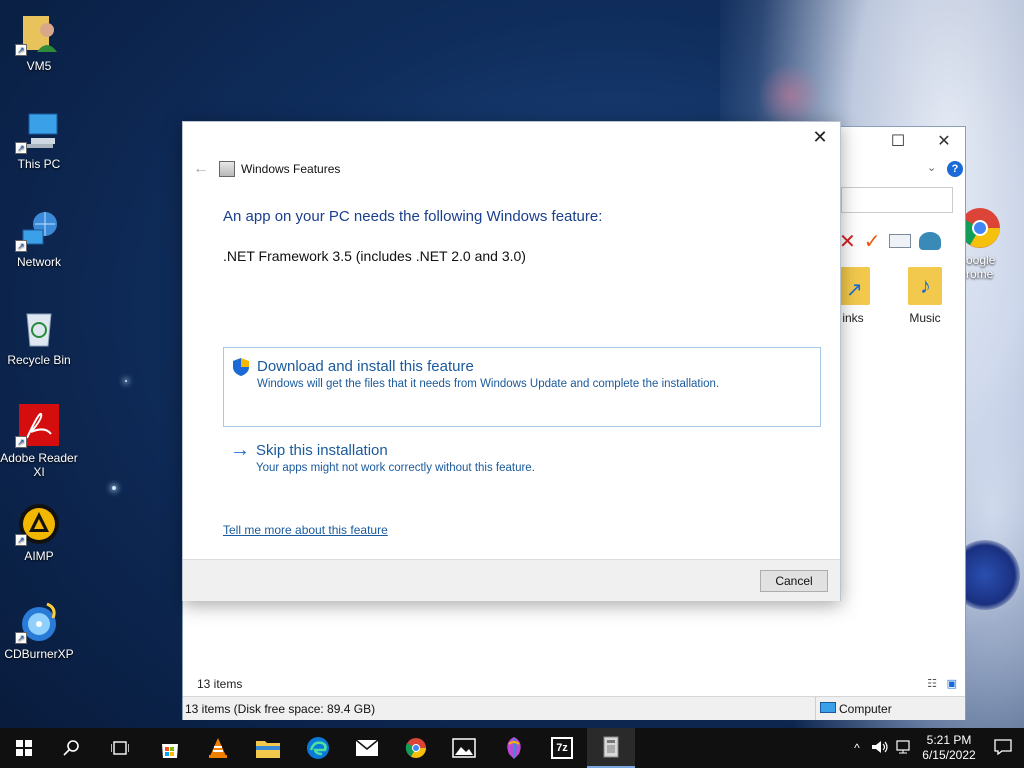 This screenshot has width=1024, height=768. I want to click on vlc-icon, so click(218, 748).